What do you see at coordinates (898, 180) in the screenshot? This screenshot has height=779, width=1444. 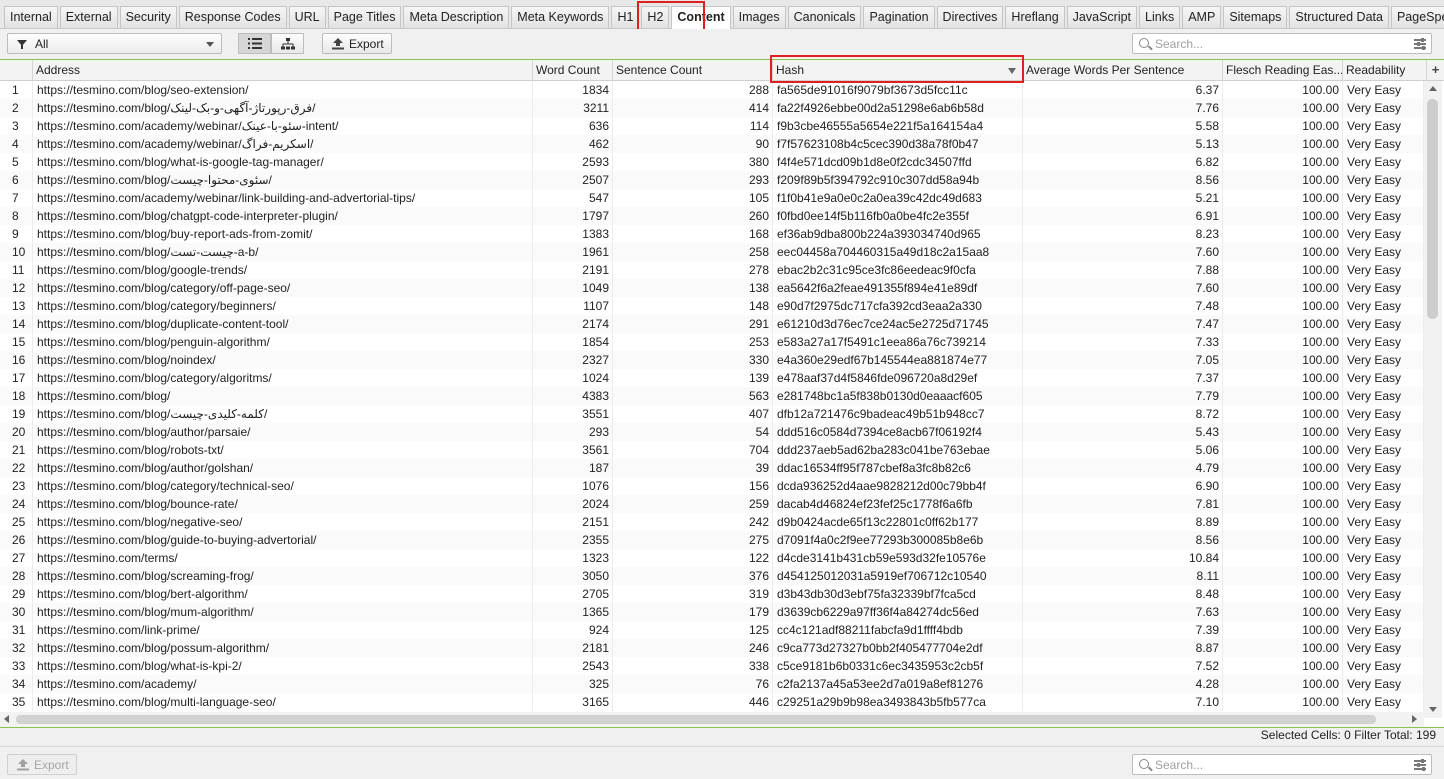 I see `hash-cell: f209f89b5f394792c910c307dd58a94b` at bounding box center [898, 180].